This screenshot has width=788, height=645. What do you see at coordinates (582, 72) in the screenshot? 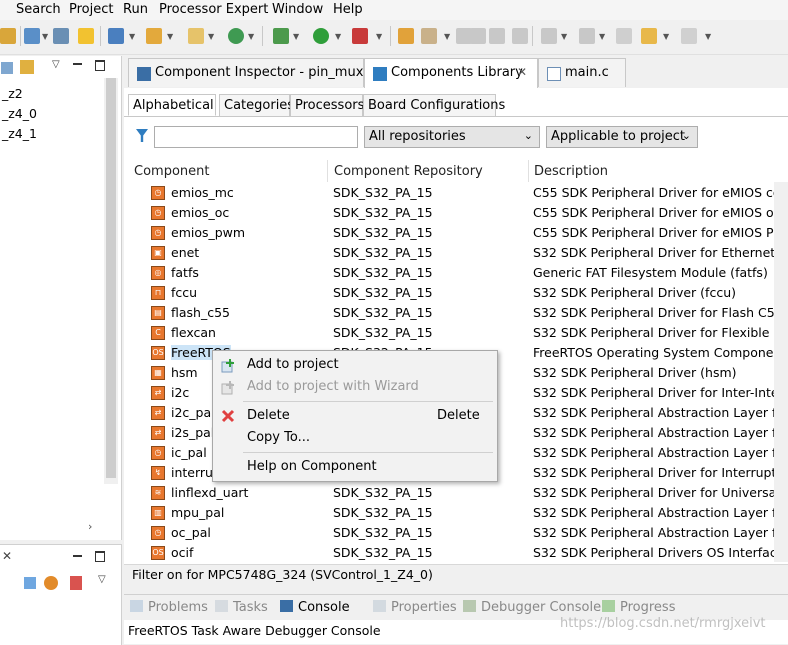
I see `tab-main-c: main.c` at bounding box center [582, 72].